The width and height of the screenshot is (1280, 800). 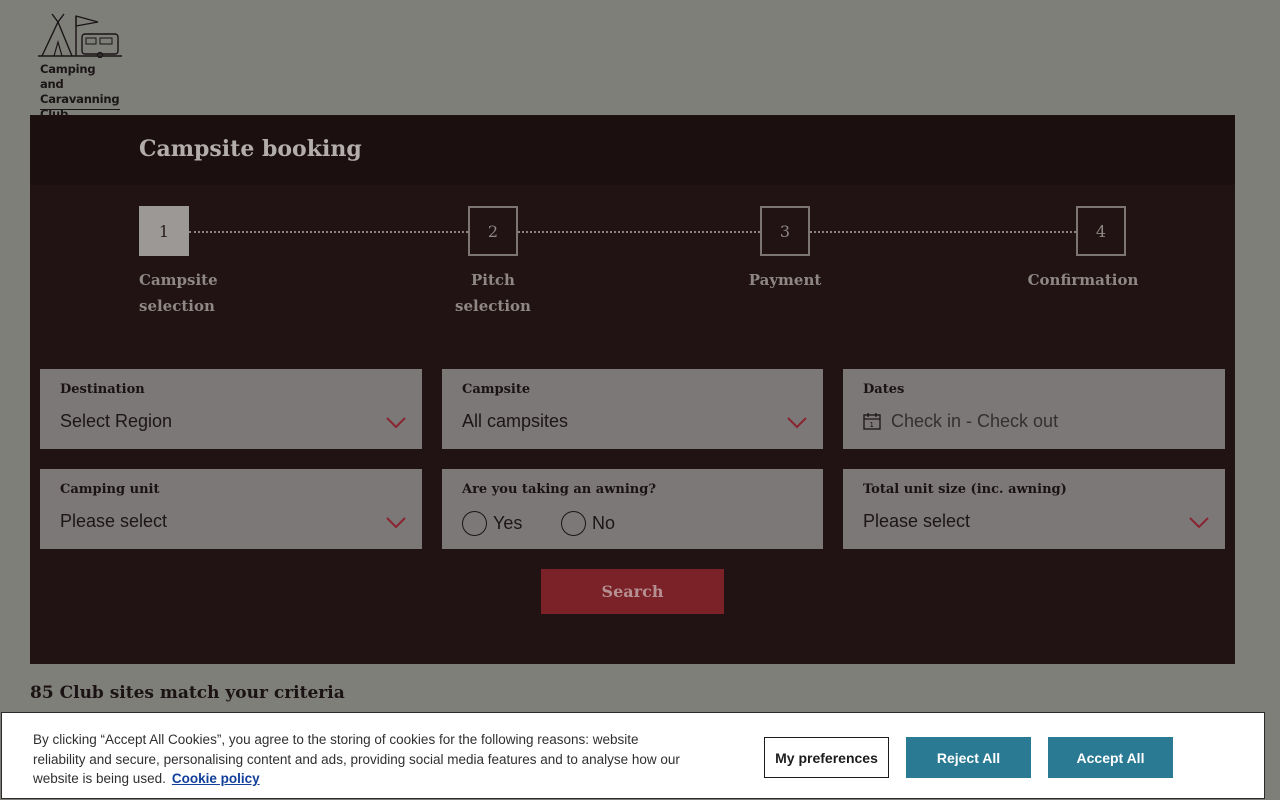 I want to click on campsite-select: Campsite All campsites, so click(x=632, y=409).